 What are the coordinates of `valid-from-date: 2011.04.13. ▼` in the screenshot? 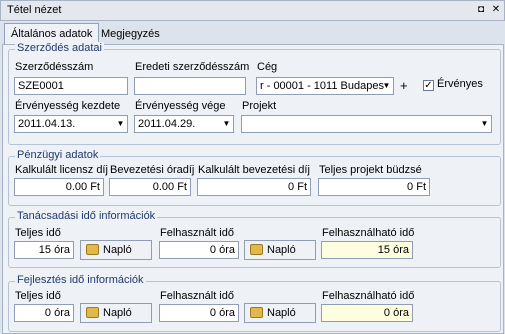 It's located at (71, 124).